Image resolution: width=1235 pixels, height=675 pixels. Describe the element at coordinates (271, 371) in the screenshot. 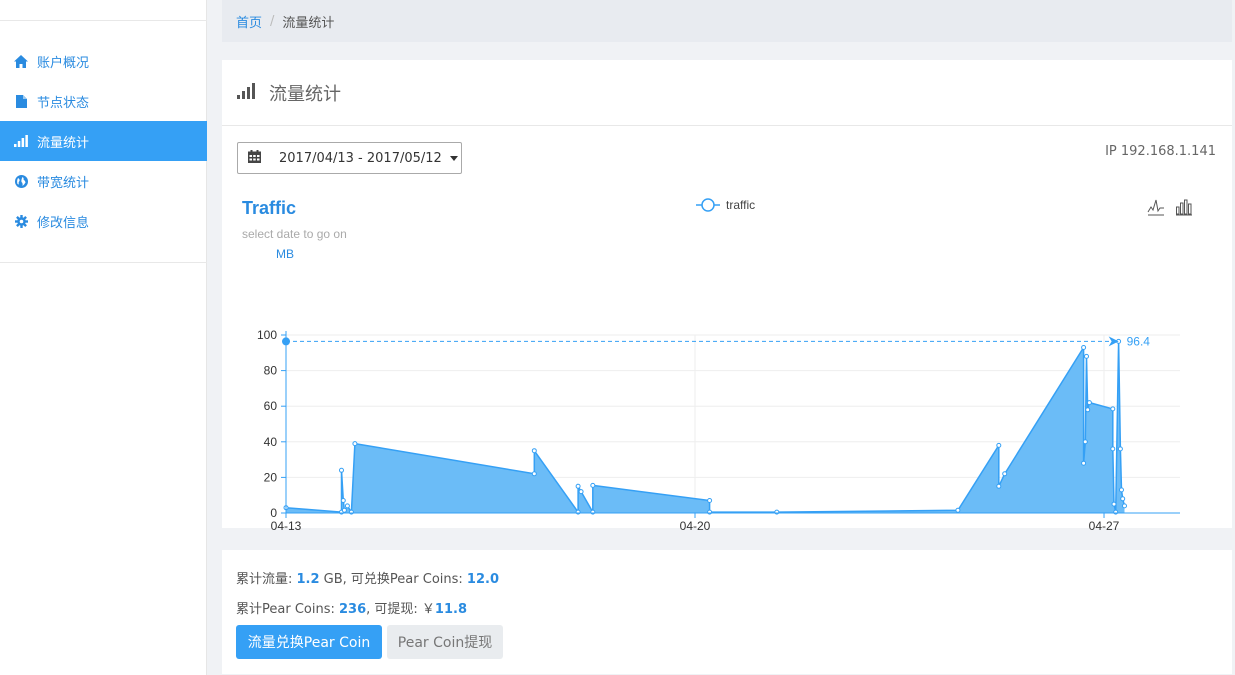

I see `y-tick-label: 80` at that location.